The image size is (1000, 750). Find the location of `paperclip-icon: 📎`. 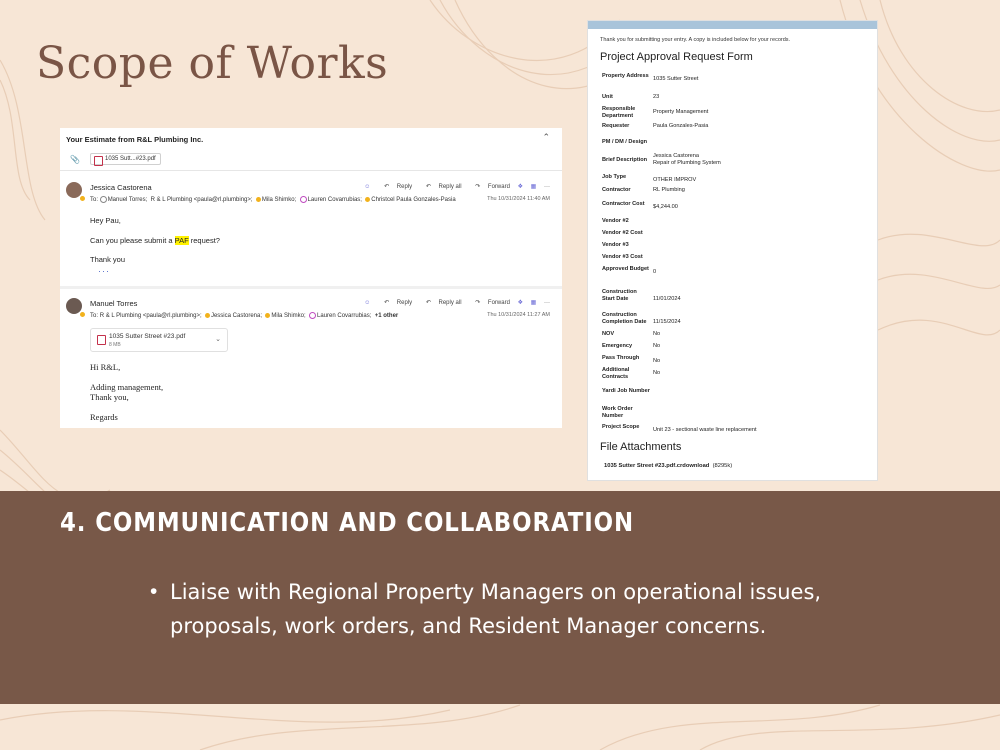

paperclip-icon: 📎 is located at coordinates (75, 159).